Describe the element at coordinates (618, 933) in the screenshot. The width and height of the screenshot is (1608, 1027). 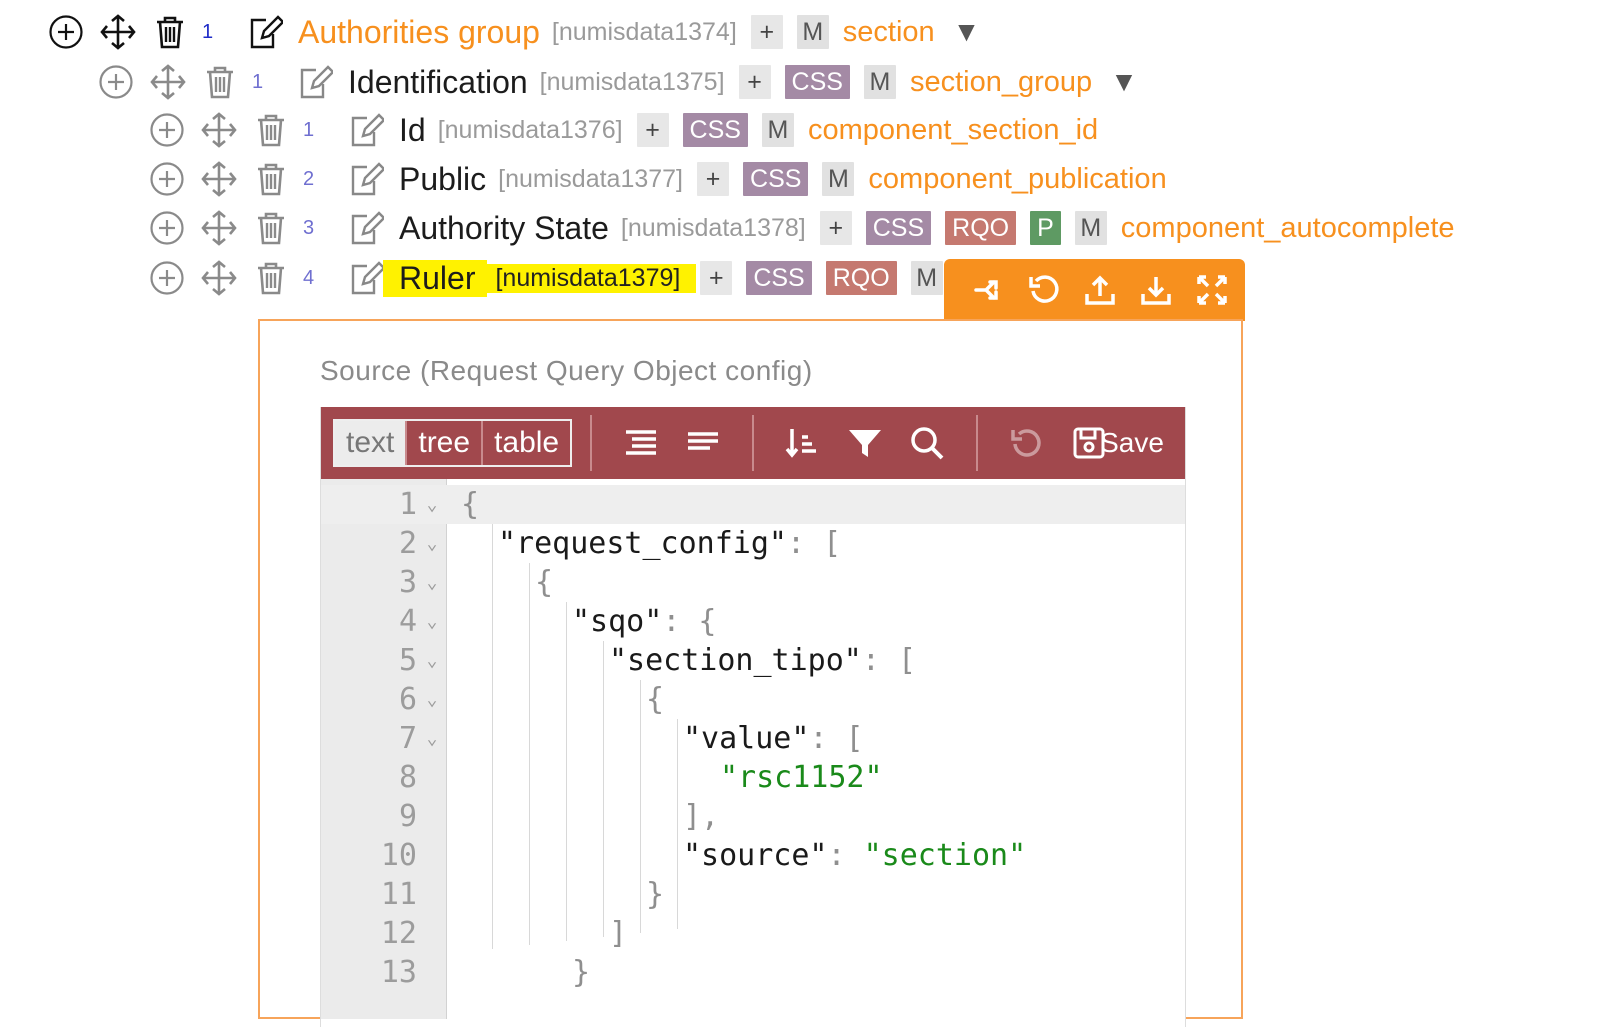
I see `code-text: ]` at that location.